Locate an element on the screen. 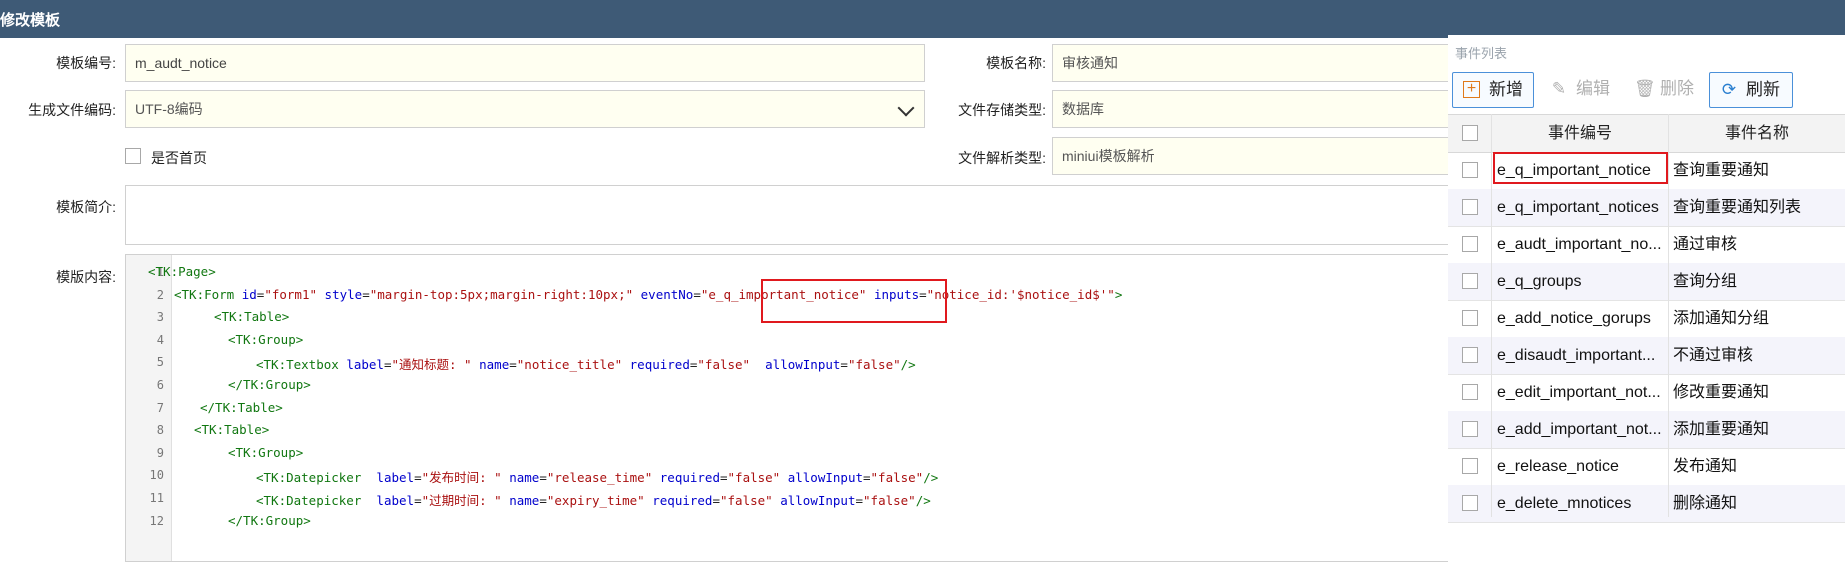  event-name-cell: 添加重要通知 is located at coordinates (1721, 429).